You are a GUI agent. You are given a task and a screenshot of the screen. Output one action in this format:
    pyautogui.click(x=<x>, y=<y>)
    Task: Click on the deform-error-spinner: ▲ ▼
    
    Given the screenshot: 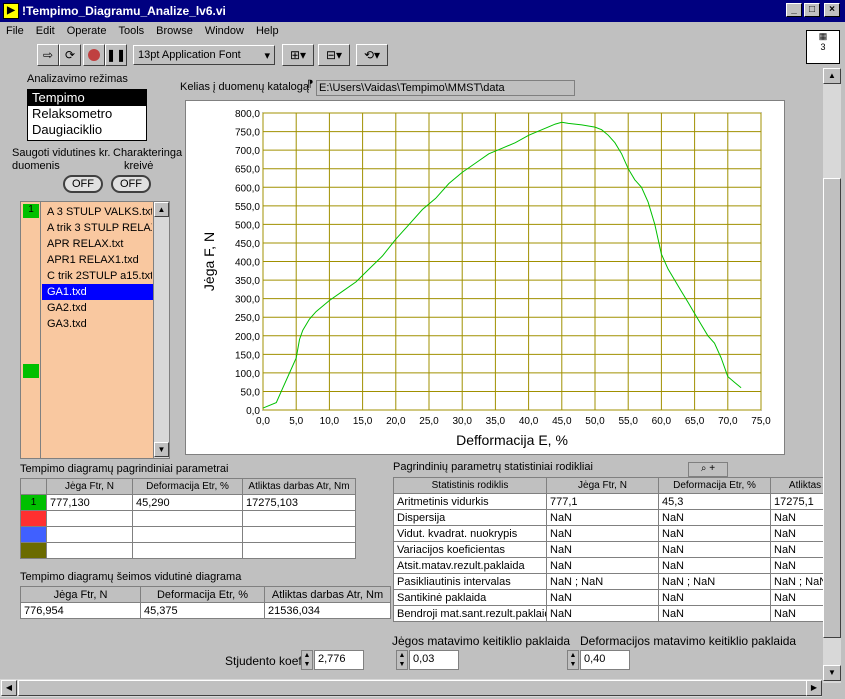 What is the action you would take?
    pyautogui.click(x=573, y=660)
    